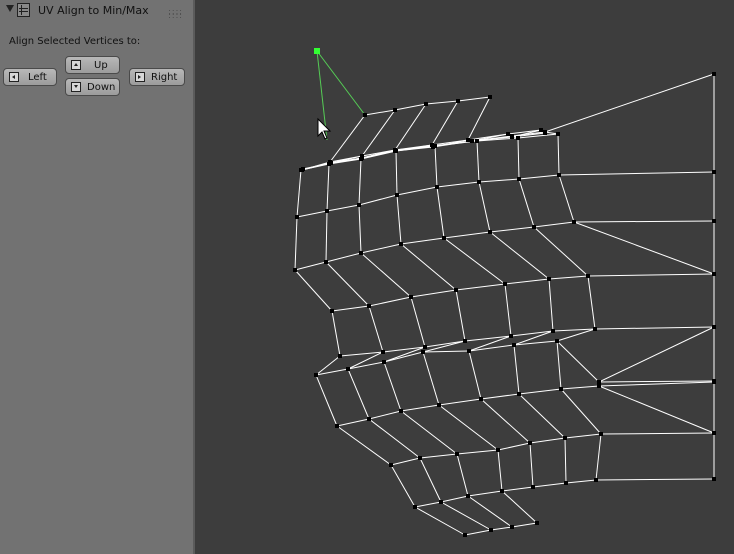 The width and height of the screenshot is (734, 554). Describe the element at coordinates (92, 65) in the screenshot. I see `align-up-button: Up` at that location.